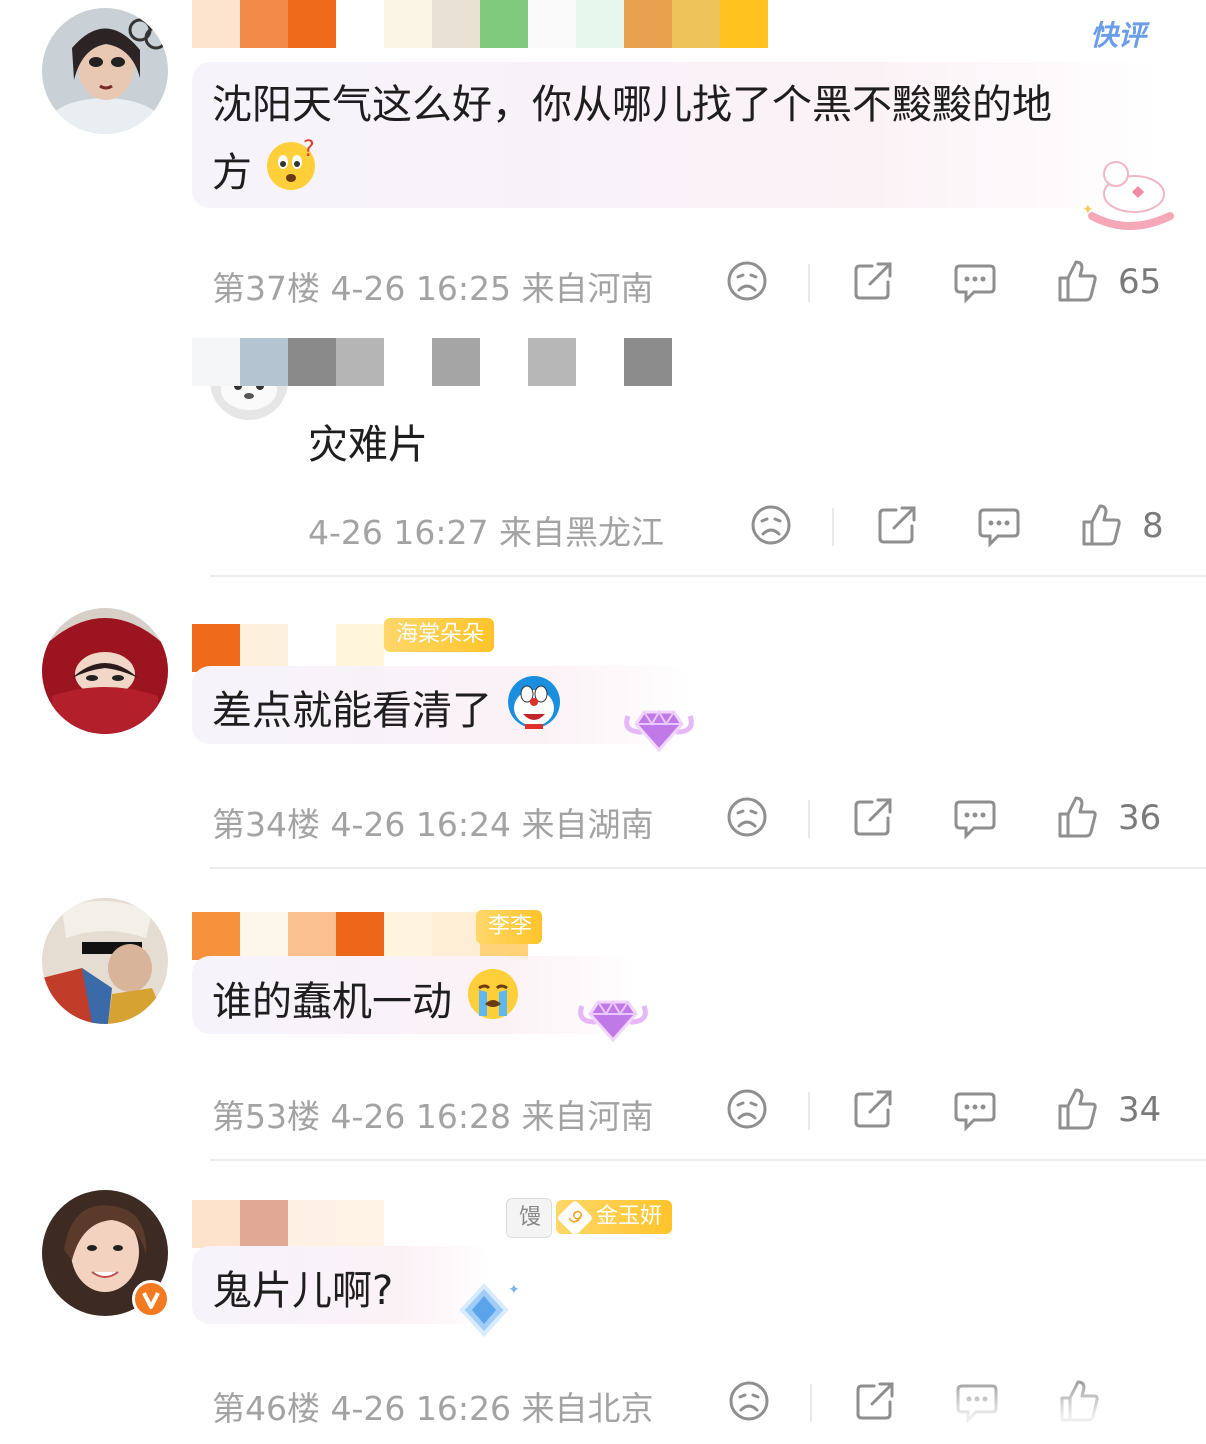 The height and width of the screenshot is (1444, 1206). Describe the element at coordinates (1073, 1409) in the screenshot. I see `bottom-fade` at that location.